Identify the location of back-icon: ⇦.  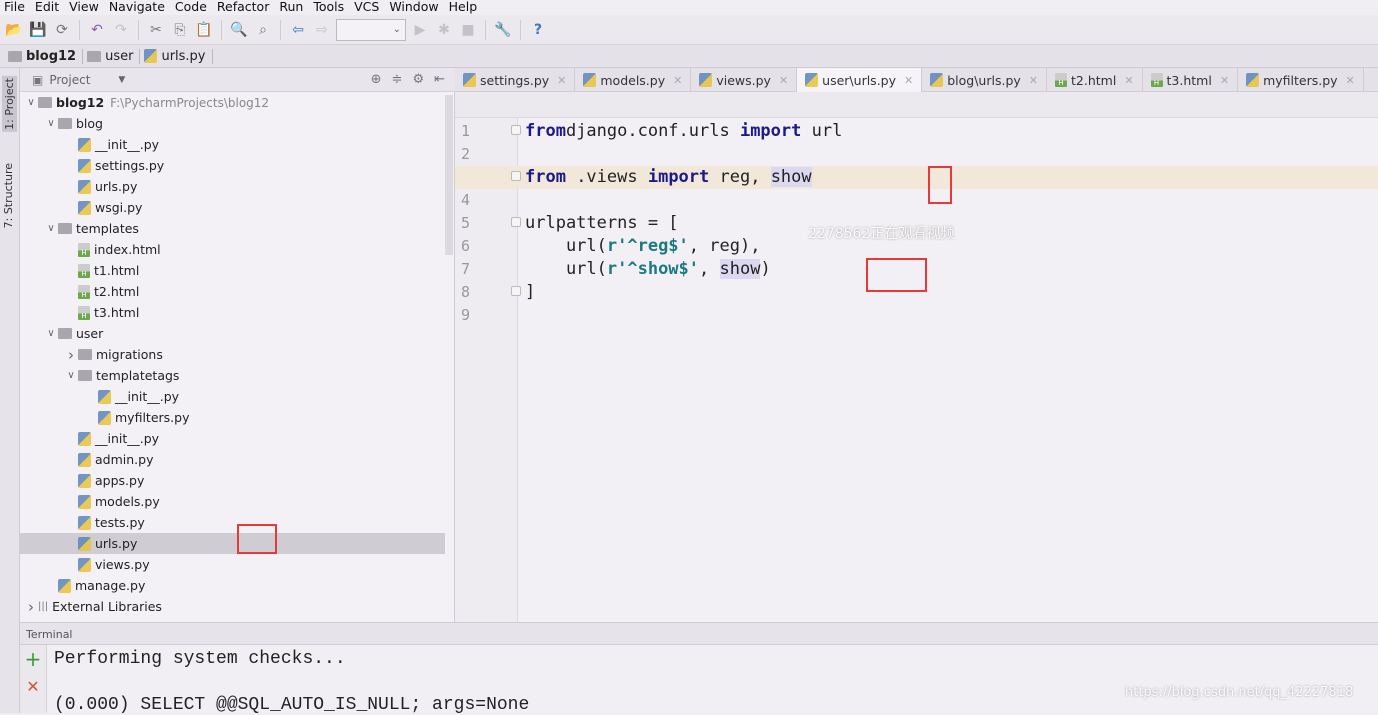
(298, 30).